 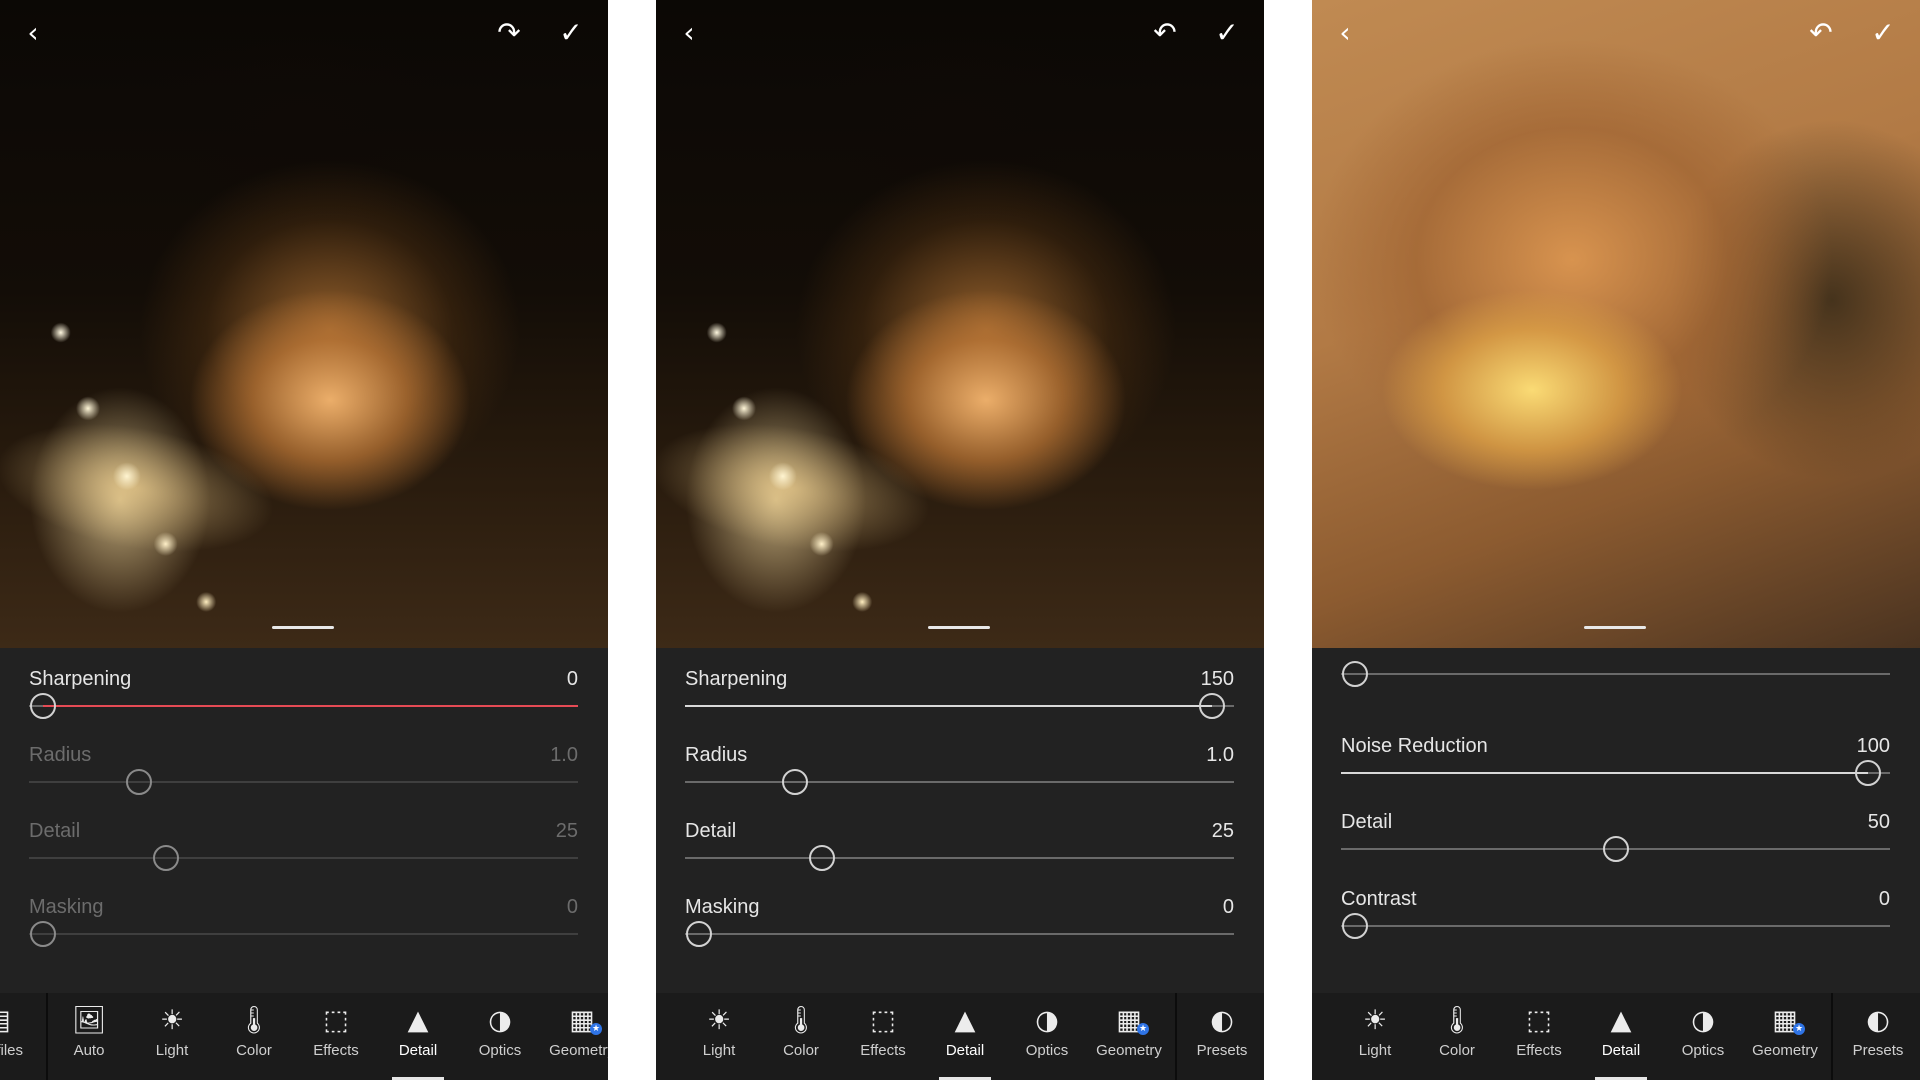 I want to click on slider-label: Detail, so click(x=1367, y=822).